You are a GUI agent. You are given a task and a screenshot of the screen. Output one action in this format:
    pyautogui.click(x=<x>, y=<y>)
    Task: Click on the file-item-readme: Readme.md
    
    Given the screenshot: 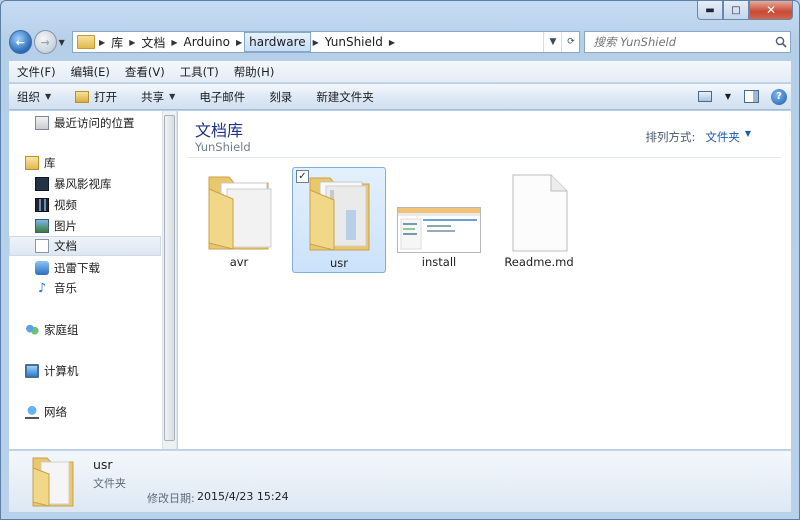 What is the action you would take?
    pyautogui.click(x=539, y=220)
    